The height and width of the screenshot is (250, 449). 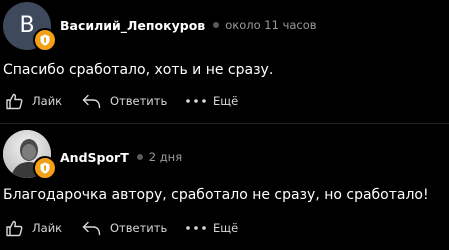 I want to click on avatar, so click(x=30, y=155).